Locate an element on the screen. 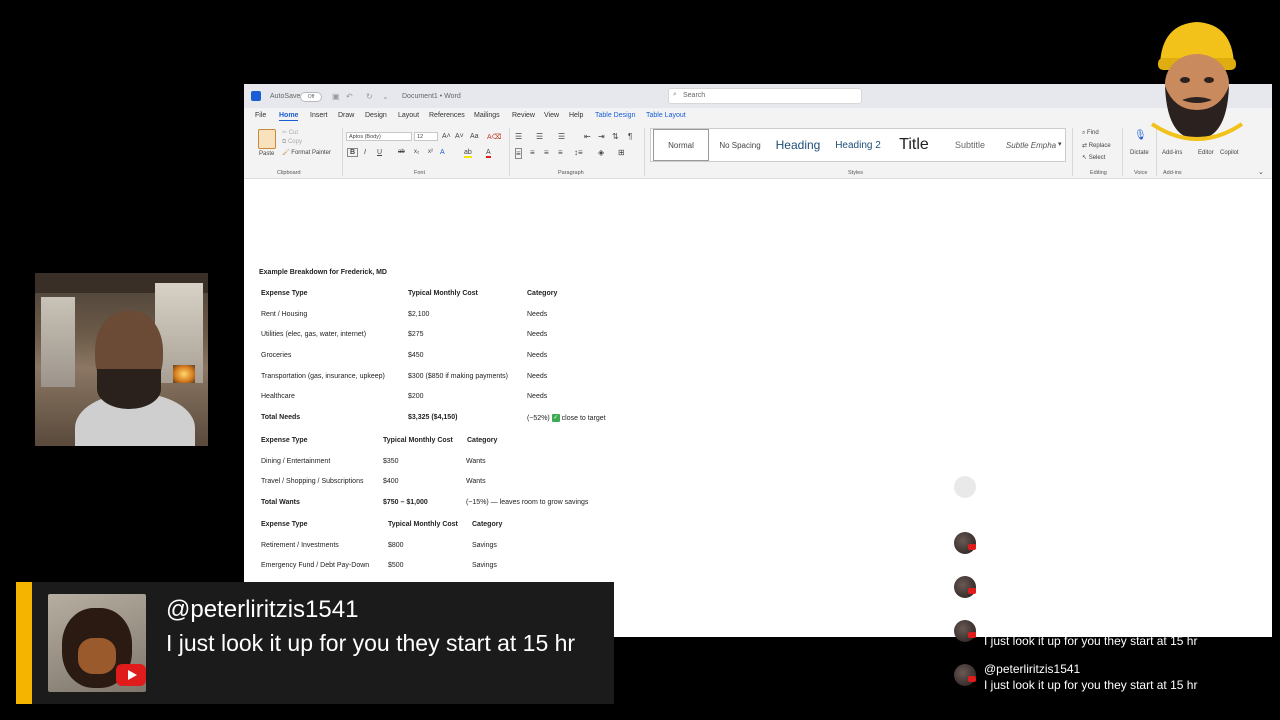  copy-label: Copy is located at coordinates (294, 142).